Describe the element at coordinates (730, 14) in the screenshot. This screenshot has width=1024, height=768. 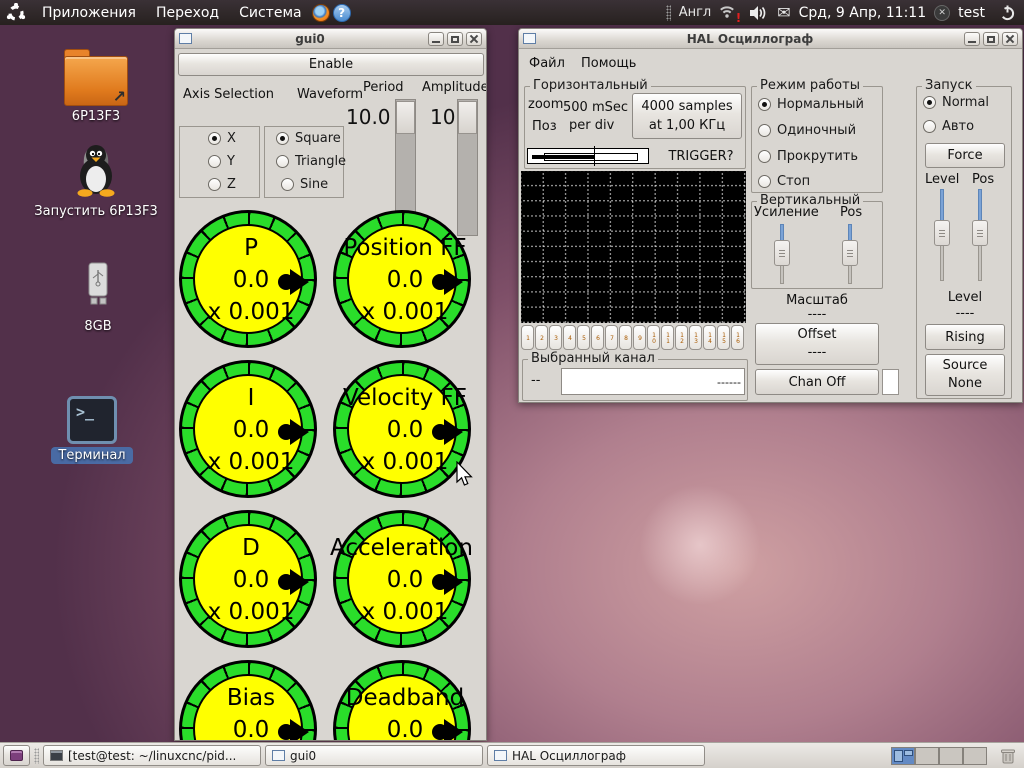
I see `network-icon: !` at that location.